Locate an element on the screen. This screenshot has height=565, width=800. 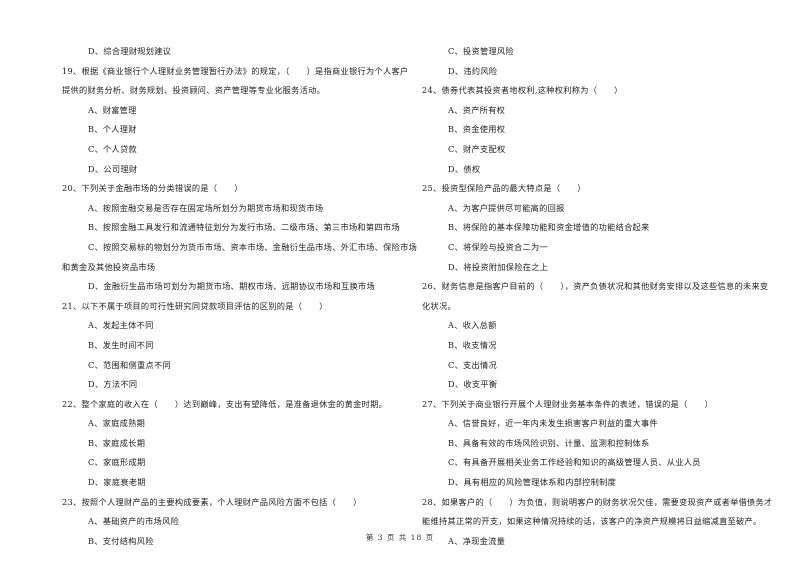
answer-option: C、按照交易标的物划分为货币市场、资本市场、金融衍生品市场、外汇市场、保险市场 is located at coordinates (253, 246).